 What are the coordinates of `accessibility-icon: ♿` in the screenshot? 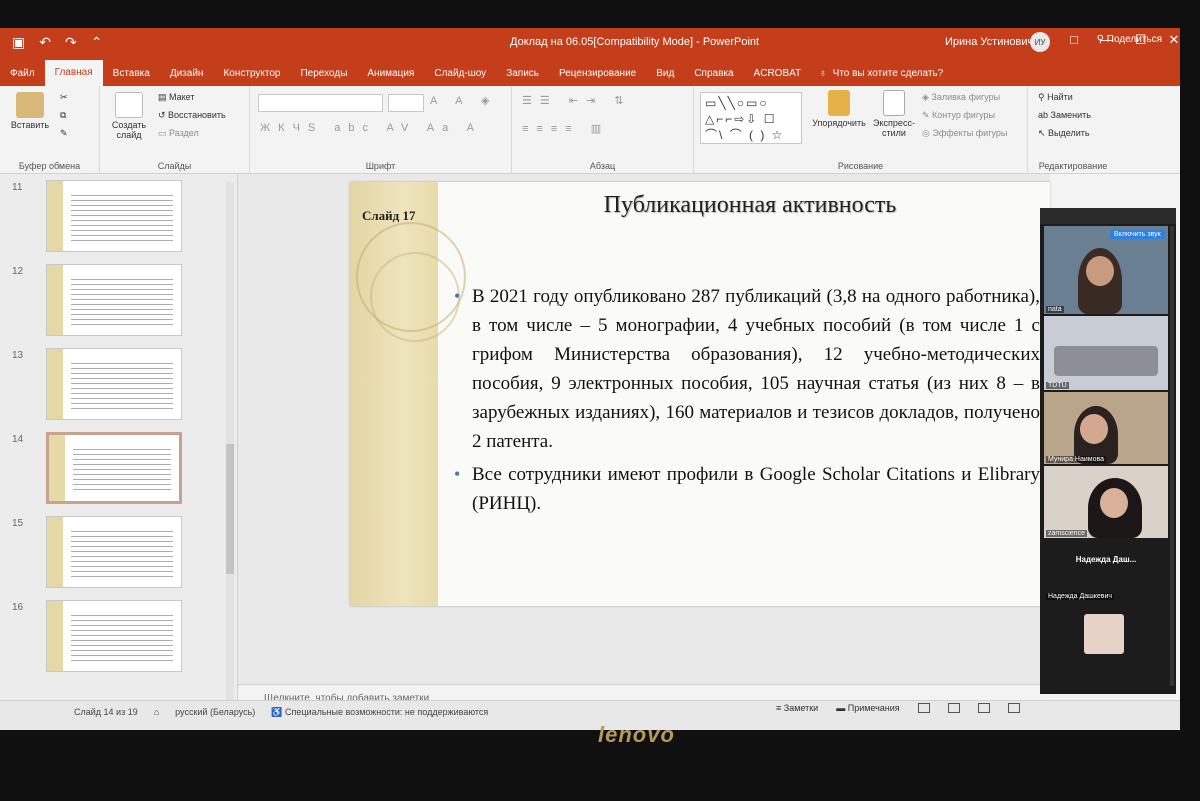 It's located at (278, 712).